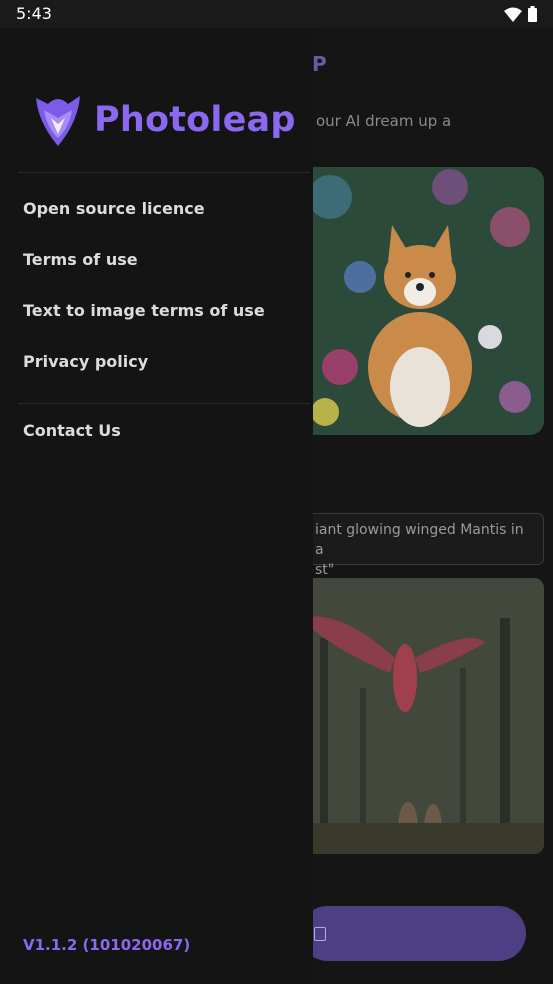 The height and width of the screenshot is (984, 553). I want to click on battery-icon, so click(532, 14).